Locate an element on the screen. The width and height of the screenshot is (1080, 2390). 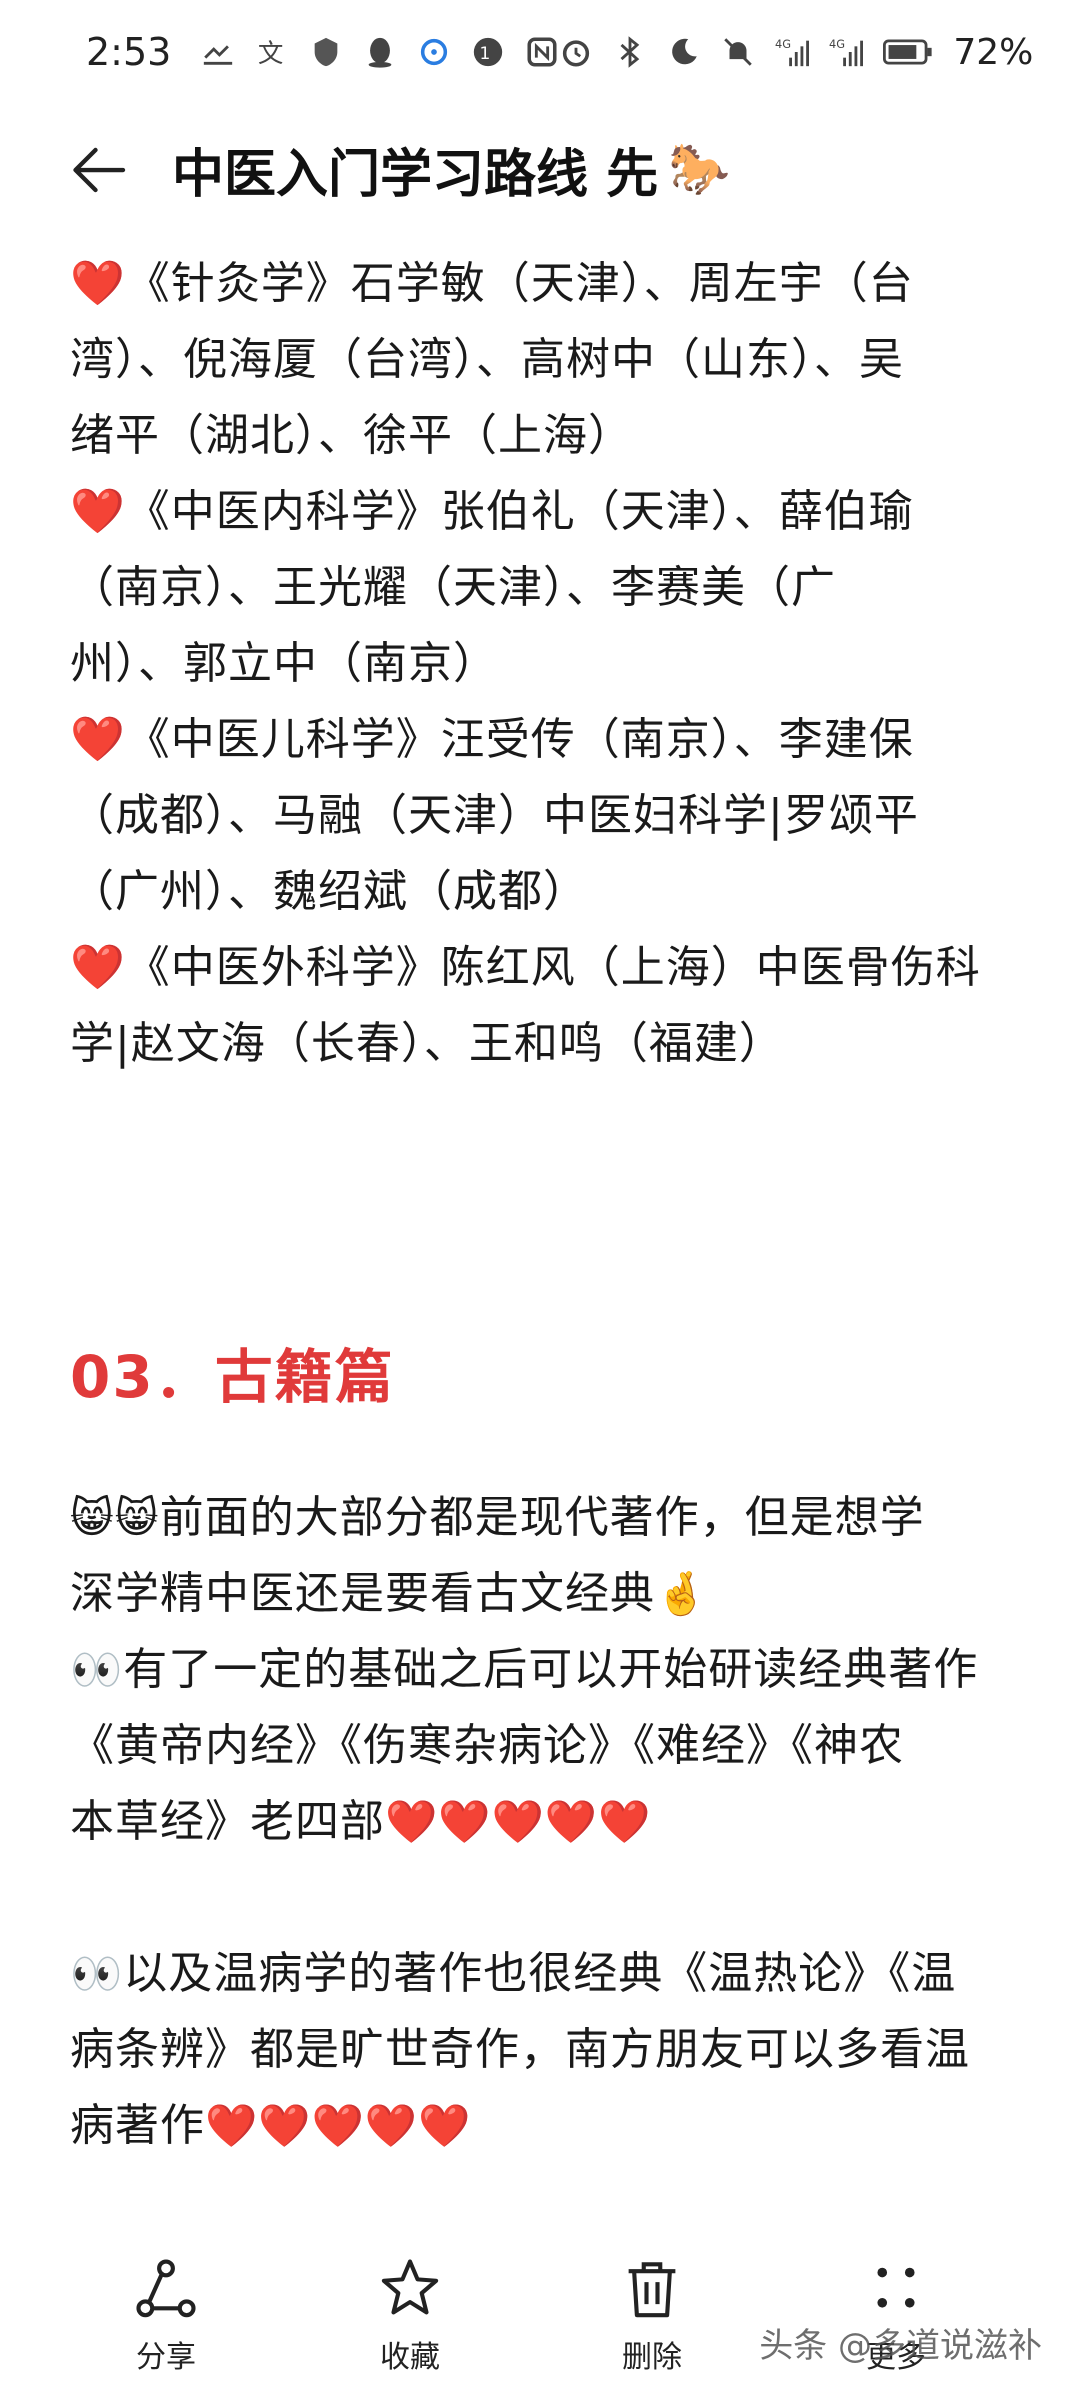
doctor-line: 《中医儿科学》汪受传（南京）、李建保 is located at coordinates (519, 739).